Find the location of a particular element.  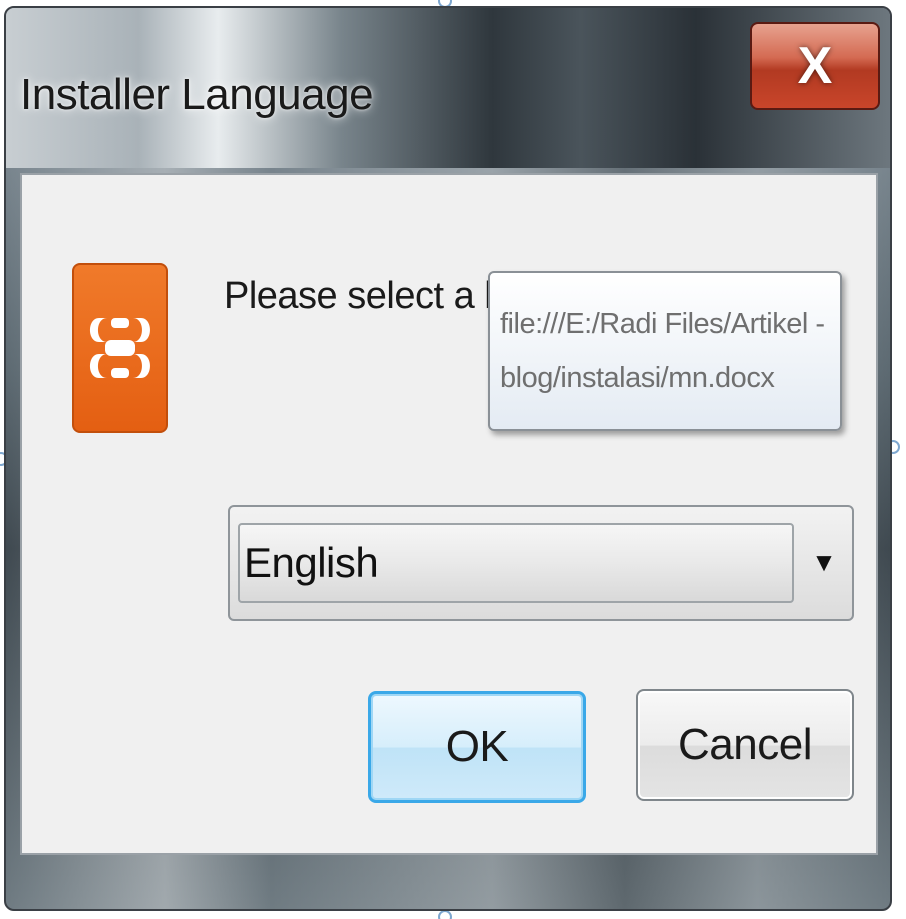

window-title: Installer Language is located at coordinates (197, 94).